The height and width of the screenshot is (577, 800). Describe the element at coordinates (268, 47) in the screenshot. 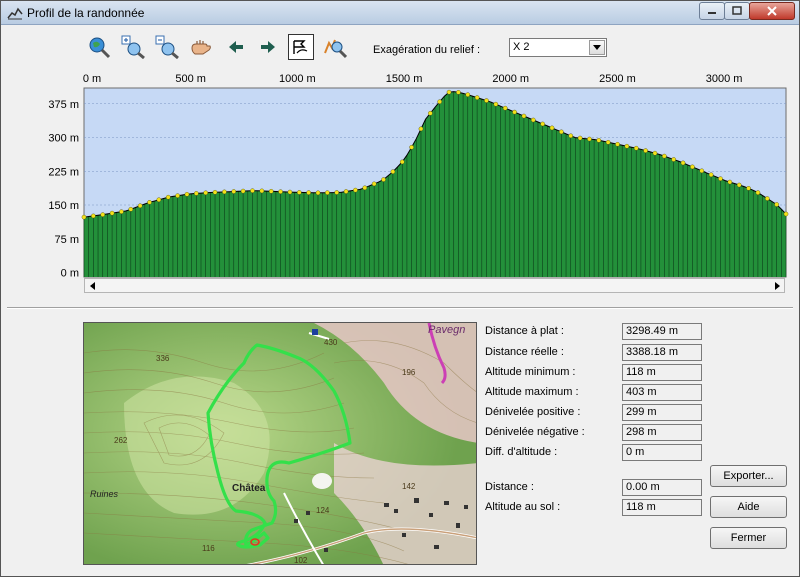

I see `forward-button` at that location.